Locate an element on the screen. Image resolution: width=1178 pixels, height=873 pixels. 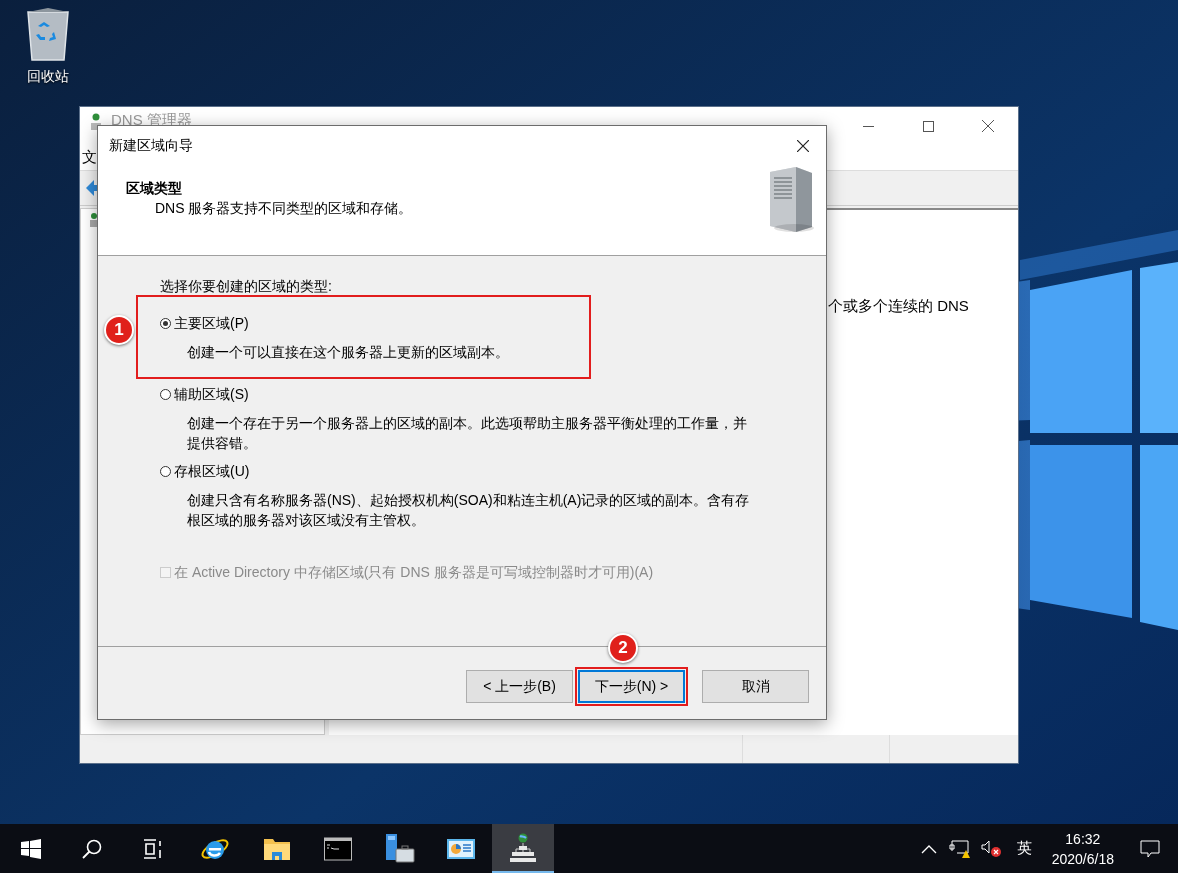
taskbar-button is located at coordinates (523, 848).